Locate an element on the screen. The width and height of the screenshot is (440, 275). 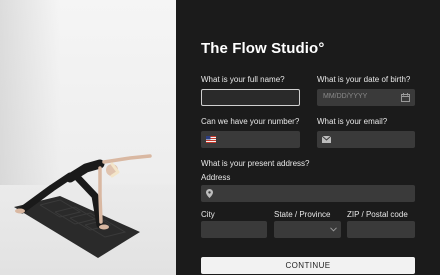
calendar-icon is located at coordinates (405, 97).